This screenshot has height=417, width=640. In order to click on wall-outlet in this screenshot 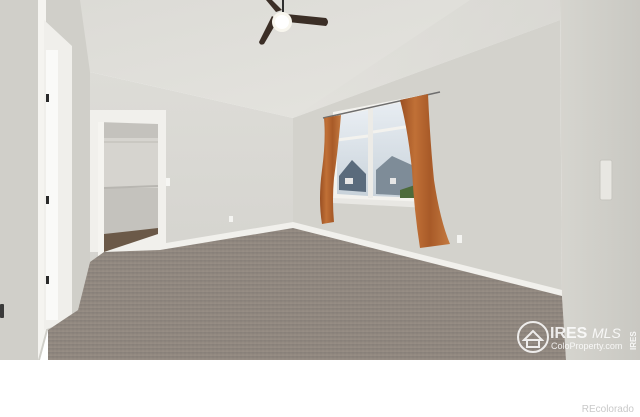, I will do `click(459, 239)`.